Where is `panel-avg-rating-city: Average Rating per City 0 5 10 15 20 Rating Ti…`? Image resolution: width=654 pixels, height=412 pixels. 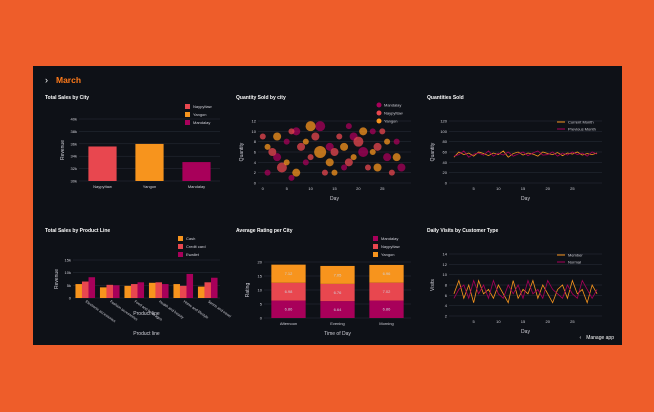 panel-avg-rating-city: Average Rating per City 0 5 10 15 20 Rating Ti… is located at coordinates (328, 286).